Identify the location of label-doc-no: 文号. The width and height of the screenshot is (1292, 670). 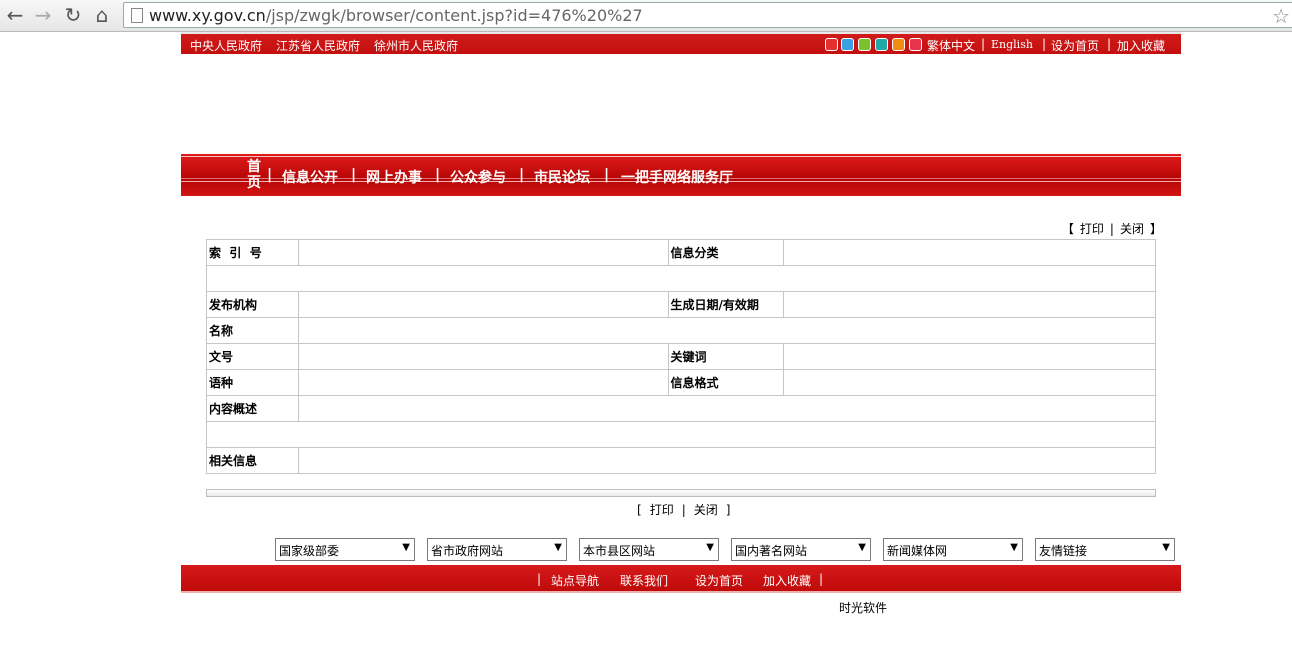
(252, 356).